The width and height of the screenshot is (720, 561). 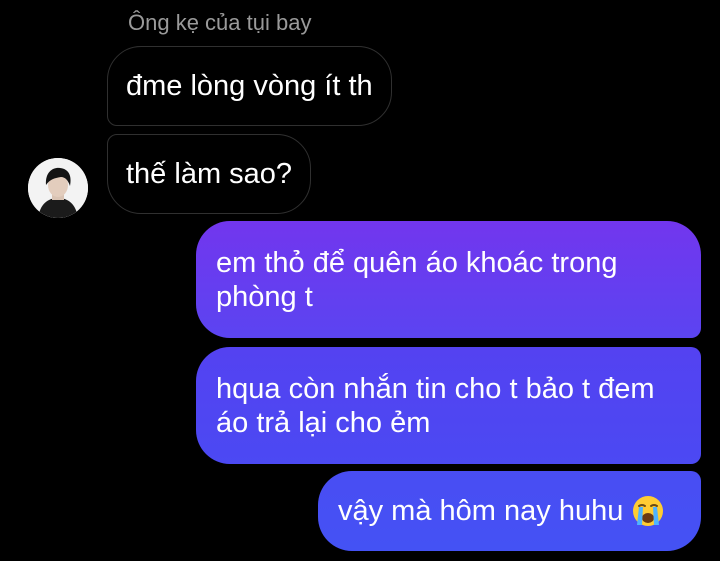 I want to click on incoming-message-bubble: đme lòng vòng ít th, so click(x=249, y=86).